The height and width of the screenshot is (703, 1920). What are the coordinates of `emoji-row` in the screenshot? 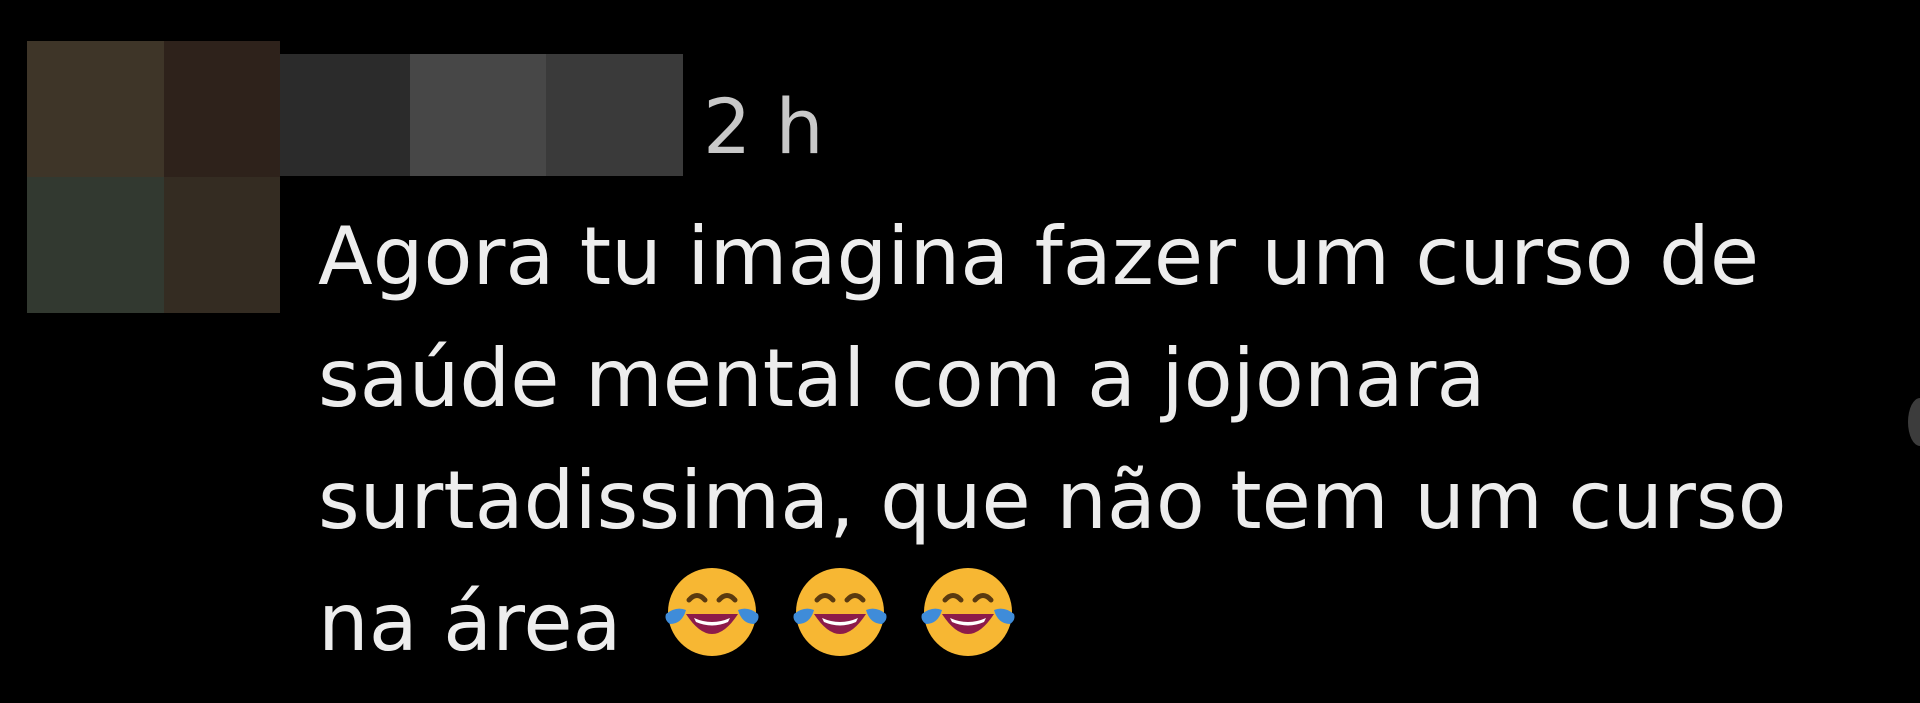 It's located at (854, 612).